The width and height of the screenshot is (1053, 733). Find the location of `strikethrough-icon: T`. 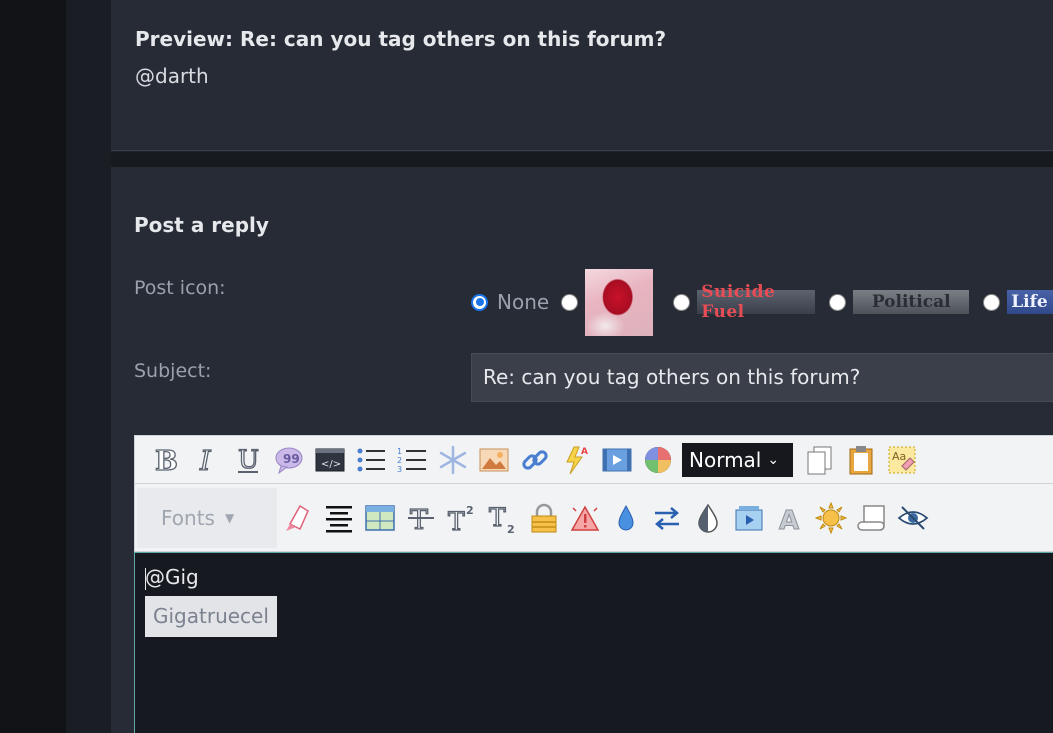

strikethrough-icon: T is located at coordinates (420, 518).